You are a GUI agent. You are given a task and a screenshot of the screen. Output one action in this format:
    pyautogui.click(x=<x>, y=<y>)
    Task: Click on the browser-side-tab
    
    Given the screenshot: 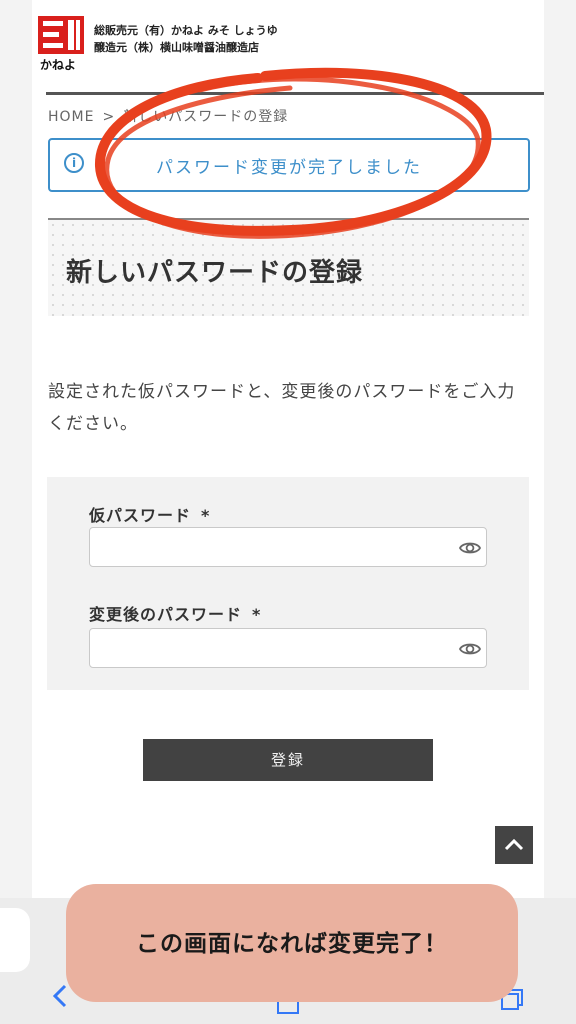 What is the action you would take?
    pyautogui.click(x=15, y=940)
    